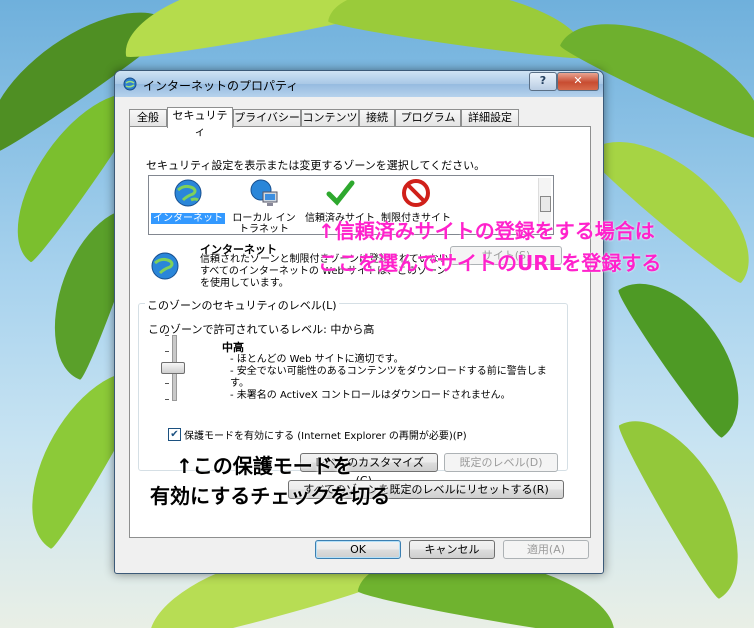 Image resolution: width=754 pixels, height=628 pixels. What do you see at coordinates (358, 549) in the screenshot?
I see `ok-button: OK` at bounding box center [358, 549].